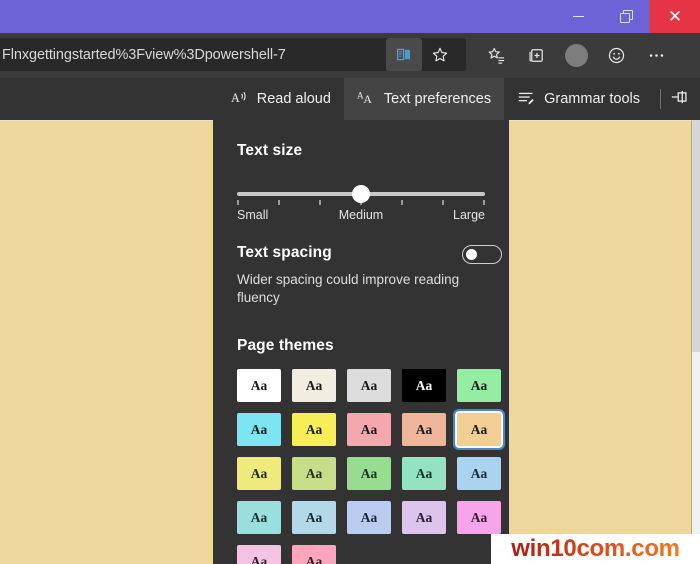 The height and width of the screenshot is (564, 700). I want to click on profile-avatar, so click(576, 55).